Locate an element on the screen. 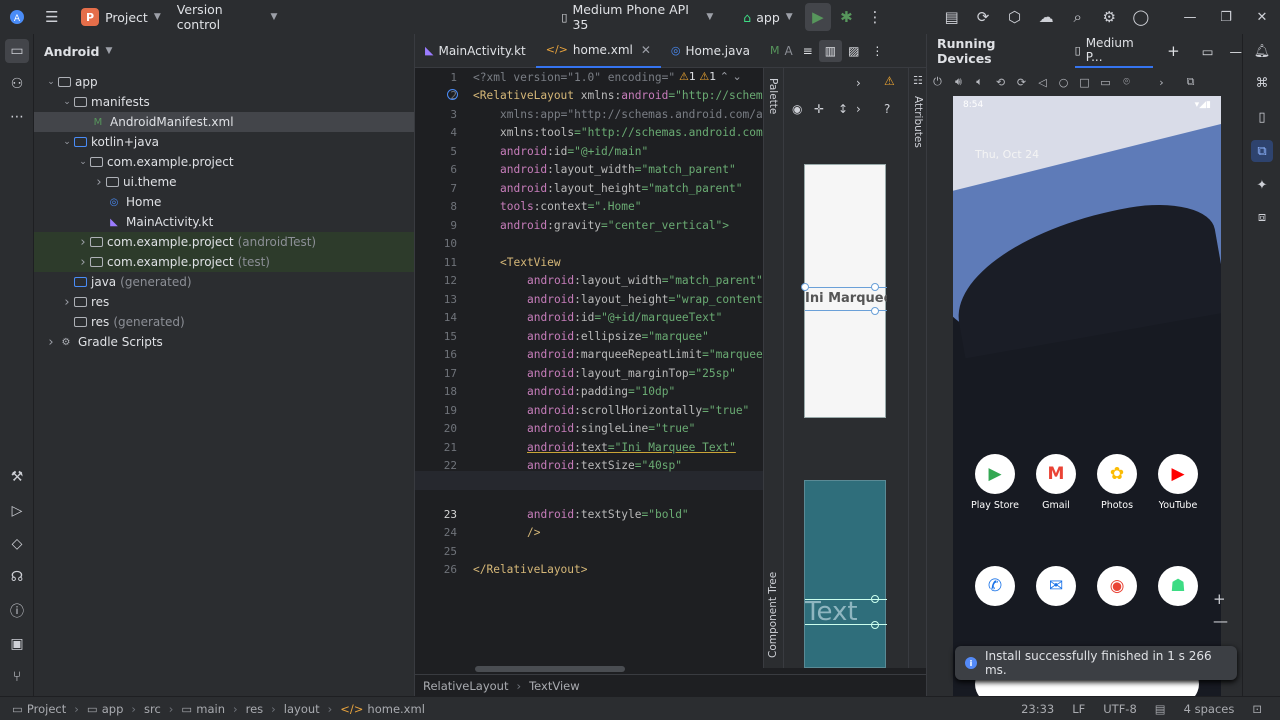 Image resolution: width=1280 pixels, height=720 pixels. project-view-selector: Android ▼ is located at coordinates (224, 51).